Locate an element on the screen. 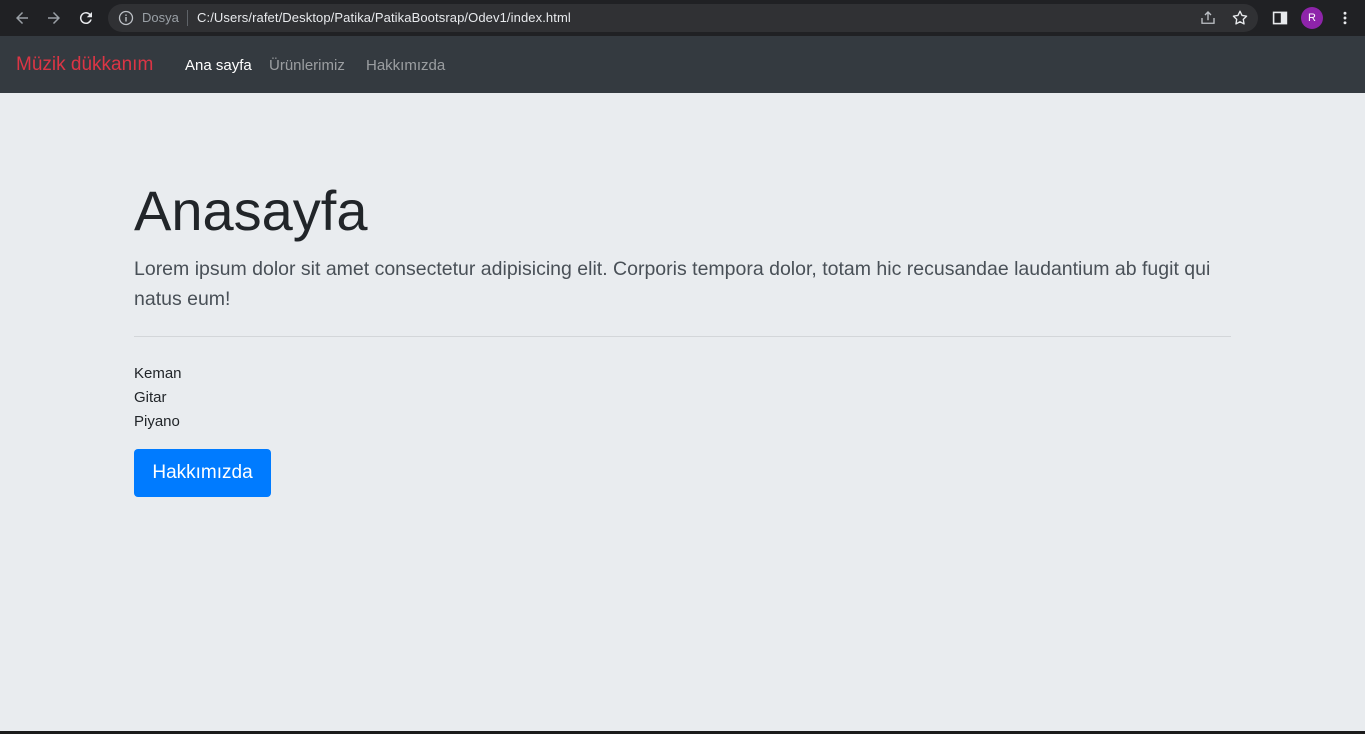 The height and width of the screenshot is (734, 1365). file-label: Dosya is located at coordinates (160, 17).